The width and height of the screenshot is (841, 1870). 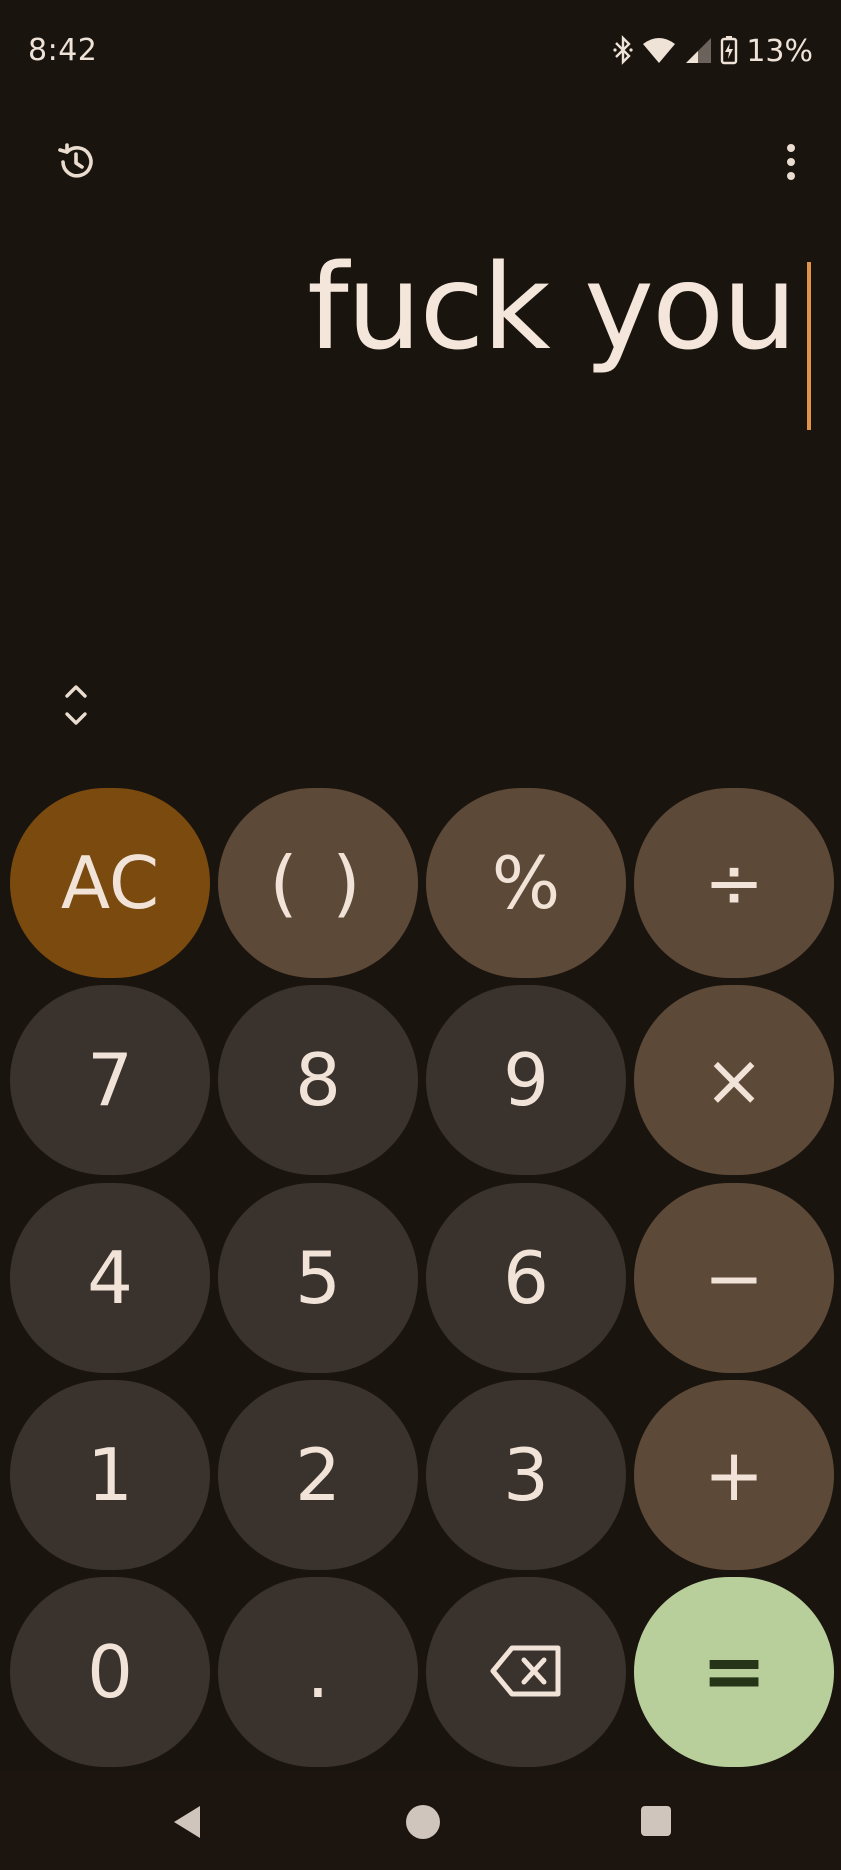 I want to click on add-button: +, so click(x=734, y=1475).